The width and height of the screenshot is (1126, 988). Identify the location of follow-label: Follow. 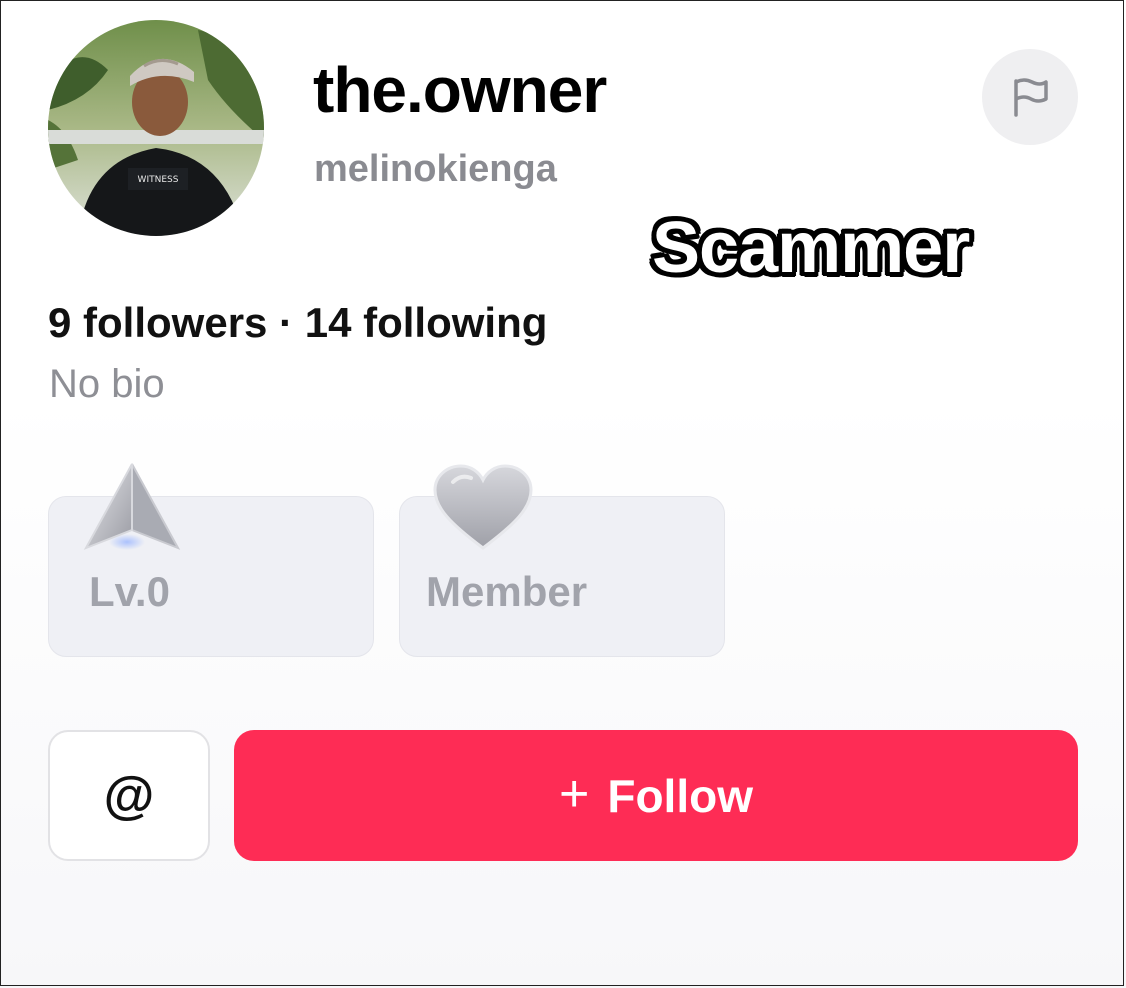
(680, 795).